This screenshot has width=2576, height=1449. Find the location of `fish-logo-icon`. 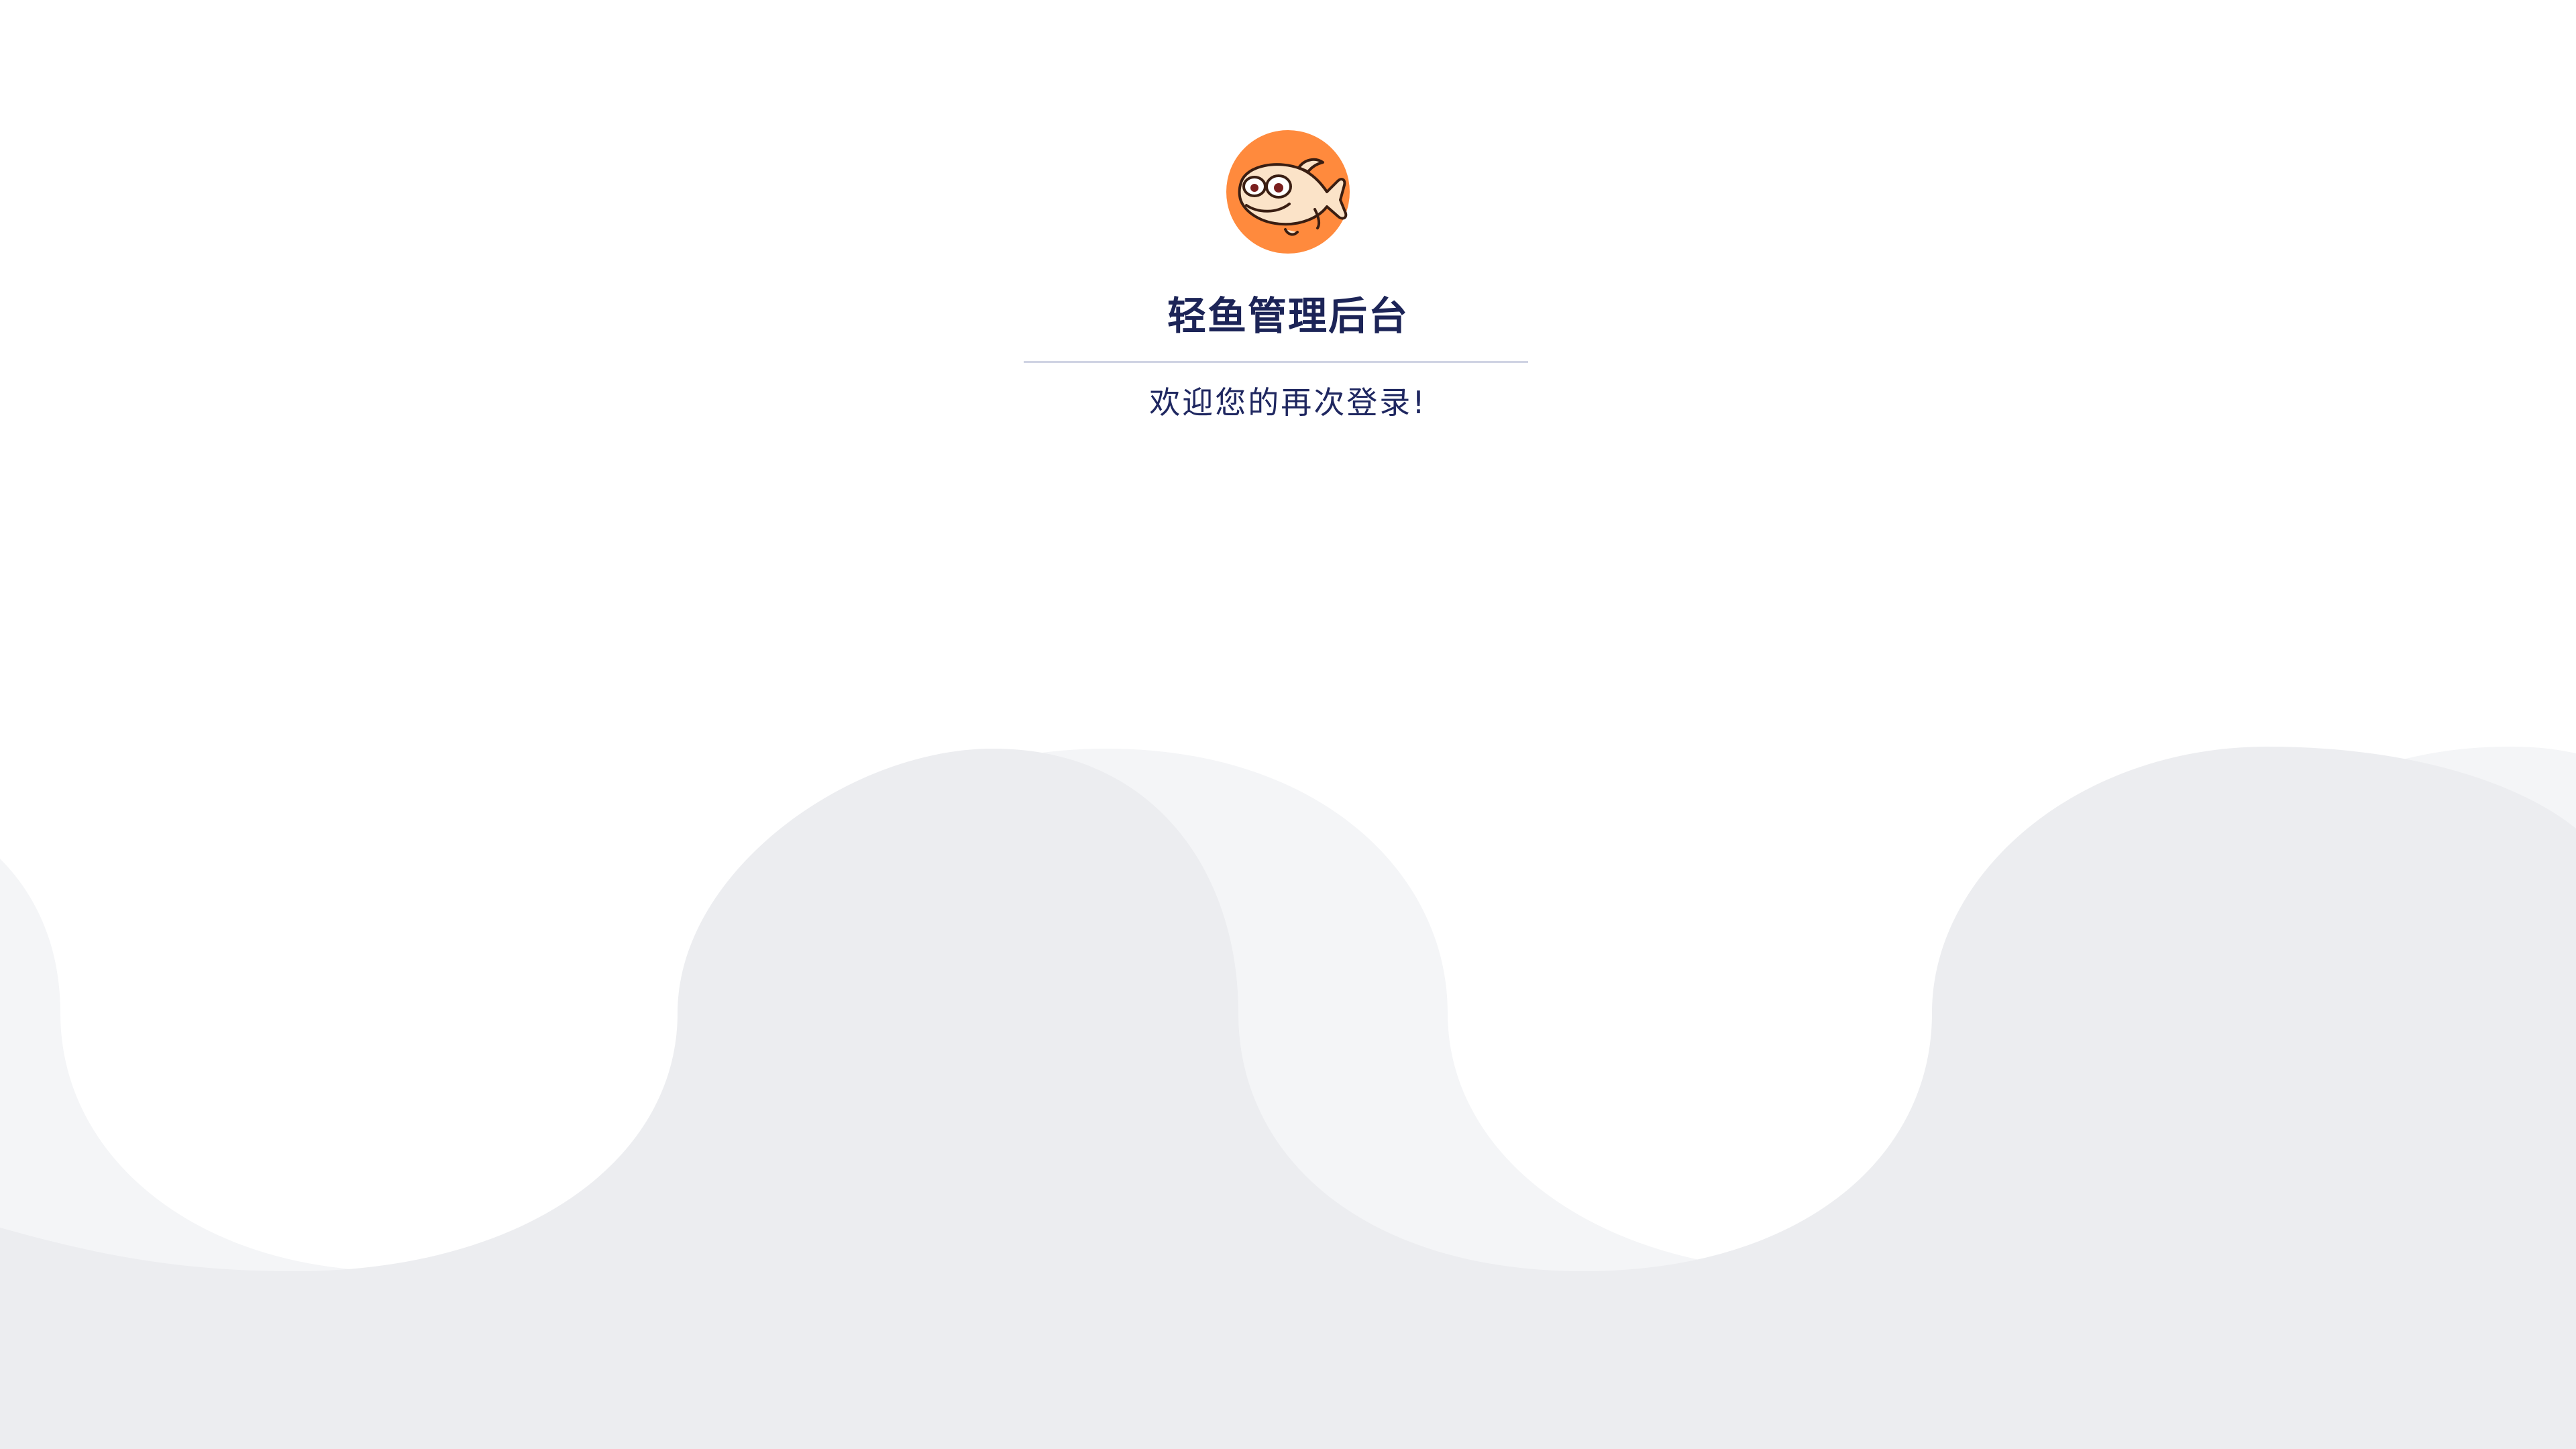

fish-logo-icon is located at coordinates (1288, 192).